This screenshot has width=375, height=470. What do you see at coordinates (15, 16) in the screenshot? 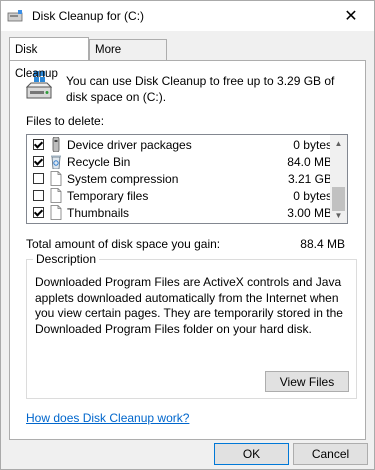
I see `disk-cleanup-app-icon` at bounding box center [15, 16].